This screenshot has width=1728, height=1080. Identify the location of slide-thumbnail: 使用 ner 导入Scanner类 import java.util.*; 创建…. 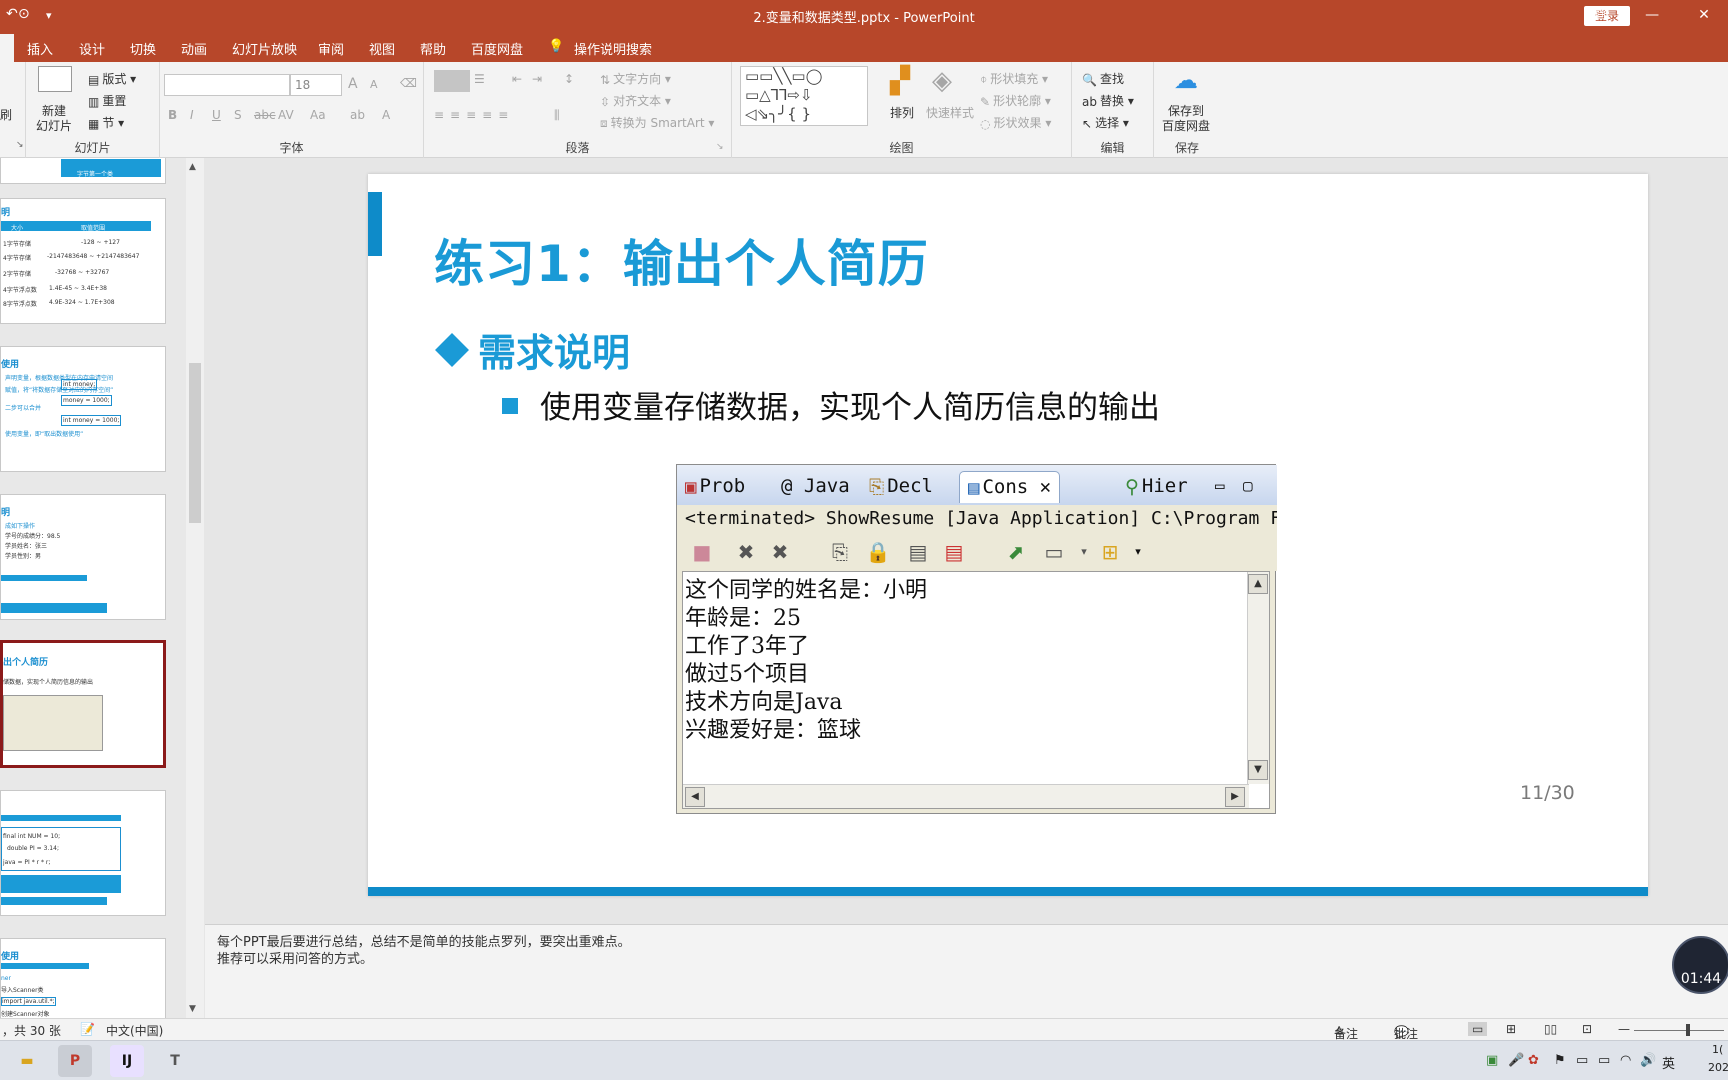
(83, 978).